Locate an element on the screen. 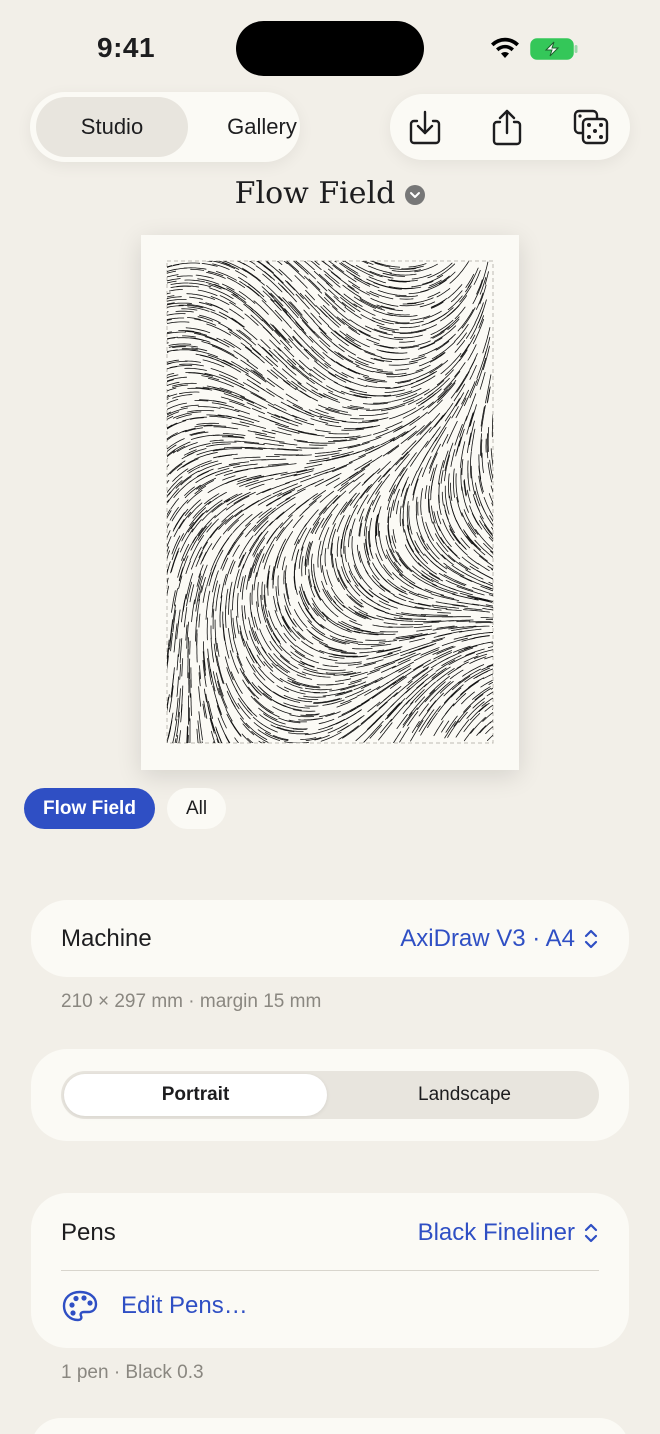 The width and height of the screenshot is (660, 1434). download-icon is located at coordinates (425, 127).